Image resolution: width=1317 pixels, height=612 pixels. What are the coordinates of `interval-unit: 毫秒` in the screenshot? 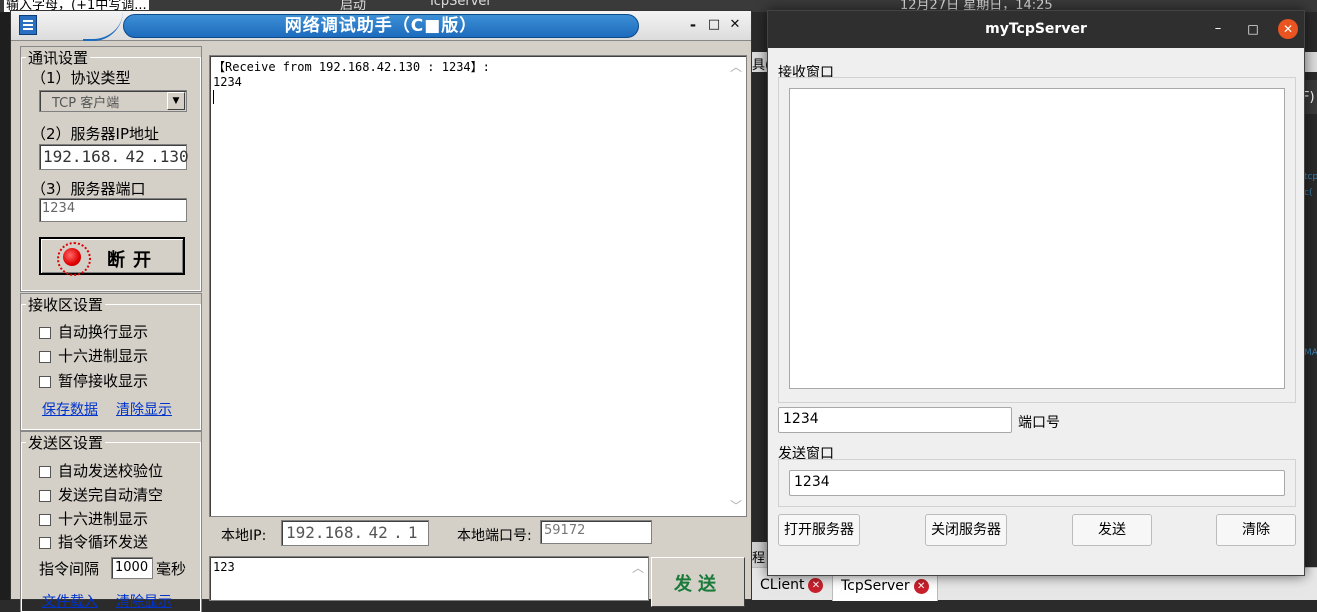 It's located at (171, 569).